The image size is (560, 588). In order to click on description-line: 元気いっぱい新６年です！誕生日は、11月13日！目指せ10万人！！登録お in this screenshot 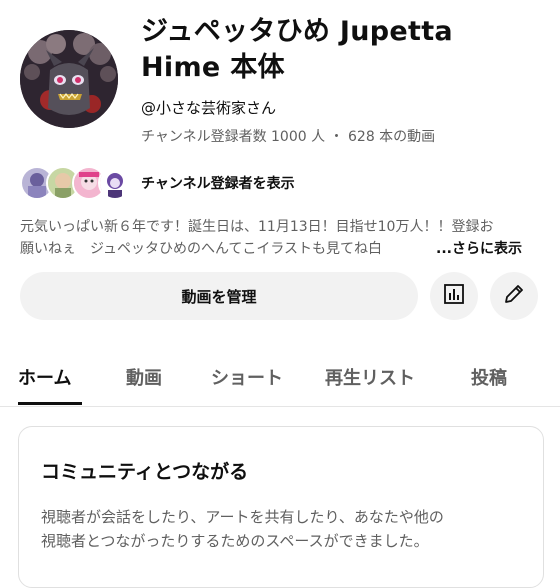, I will do `click(257, 227)`.